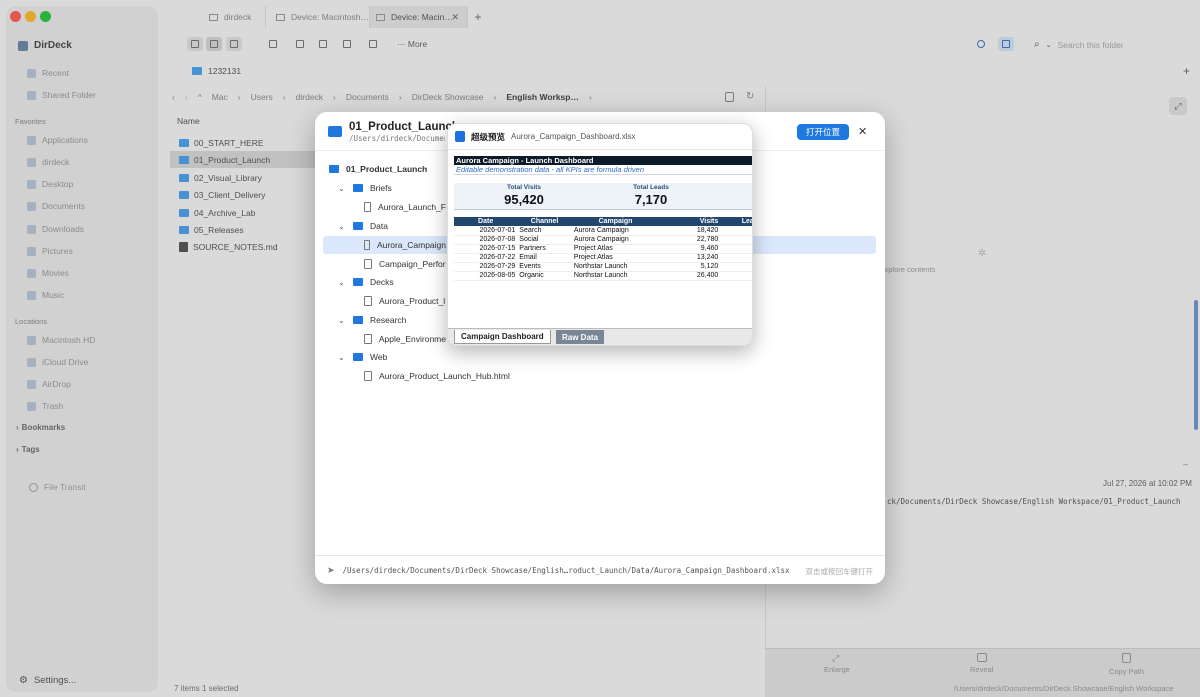 This screenshot has width=1200, height=697. What do you see at coordinates (437, 376) in the screenshot?
I see `tree-file: Aurora_Product_Launch_Hub.html` at bounding box center [437, 376].